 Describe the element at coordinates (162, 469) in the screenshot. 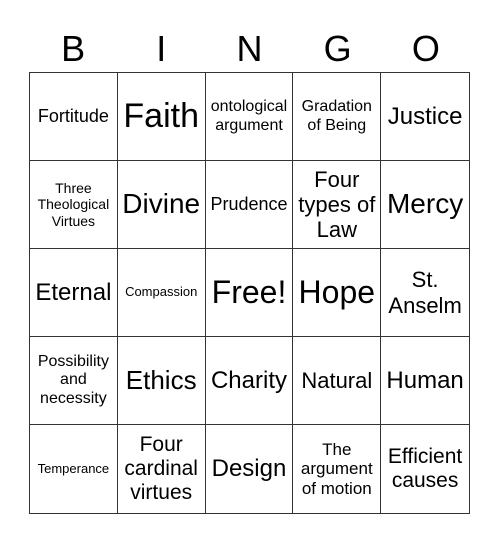

I see `bingo-cell: Four cardinal virtues` at that location.